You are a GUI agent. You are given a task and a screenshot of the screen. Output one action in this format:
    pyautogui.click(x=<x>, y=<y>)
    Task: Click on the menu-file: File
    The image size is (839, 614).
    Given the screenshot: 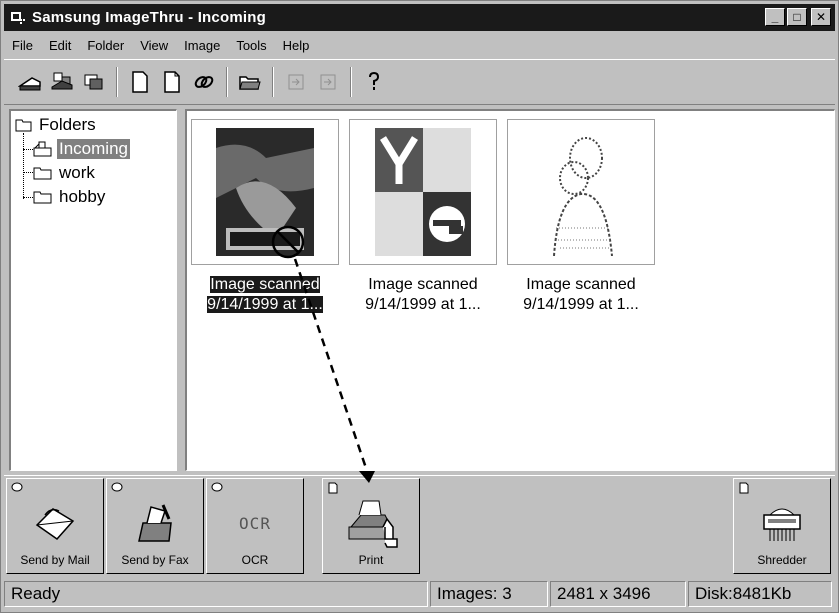 What is the action you would take?
    pyautogui.click(x=22, y=45)
    